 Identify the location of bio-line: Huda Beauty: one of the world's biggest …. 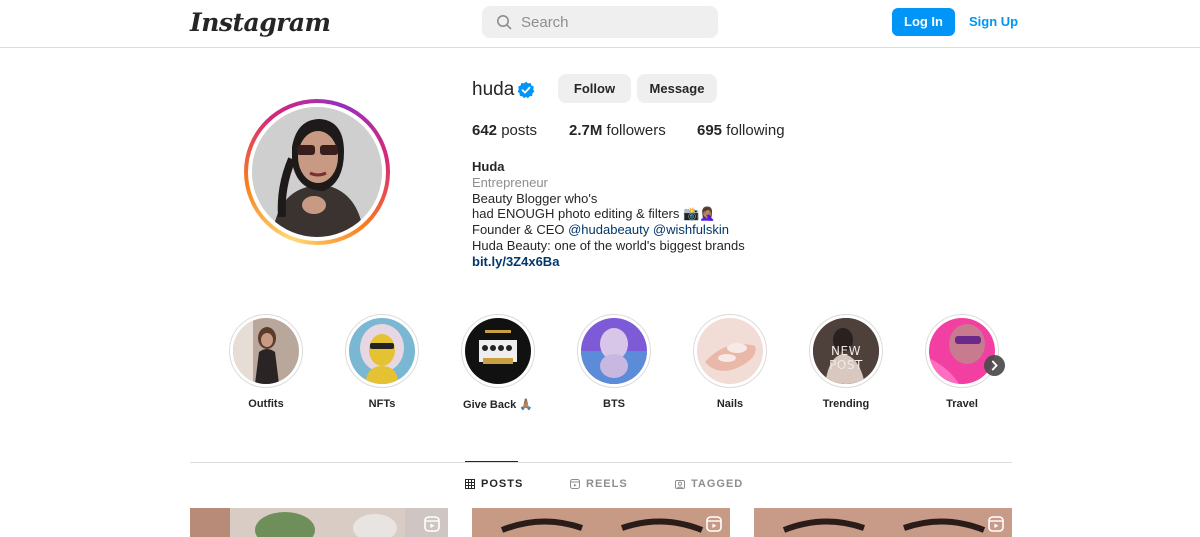
(608, 245).